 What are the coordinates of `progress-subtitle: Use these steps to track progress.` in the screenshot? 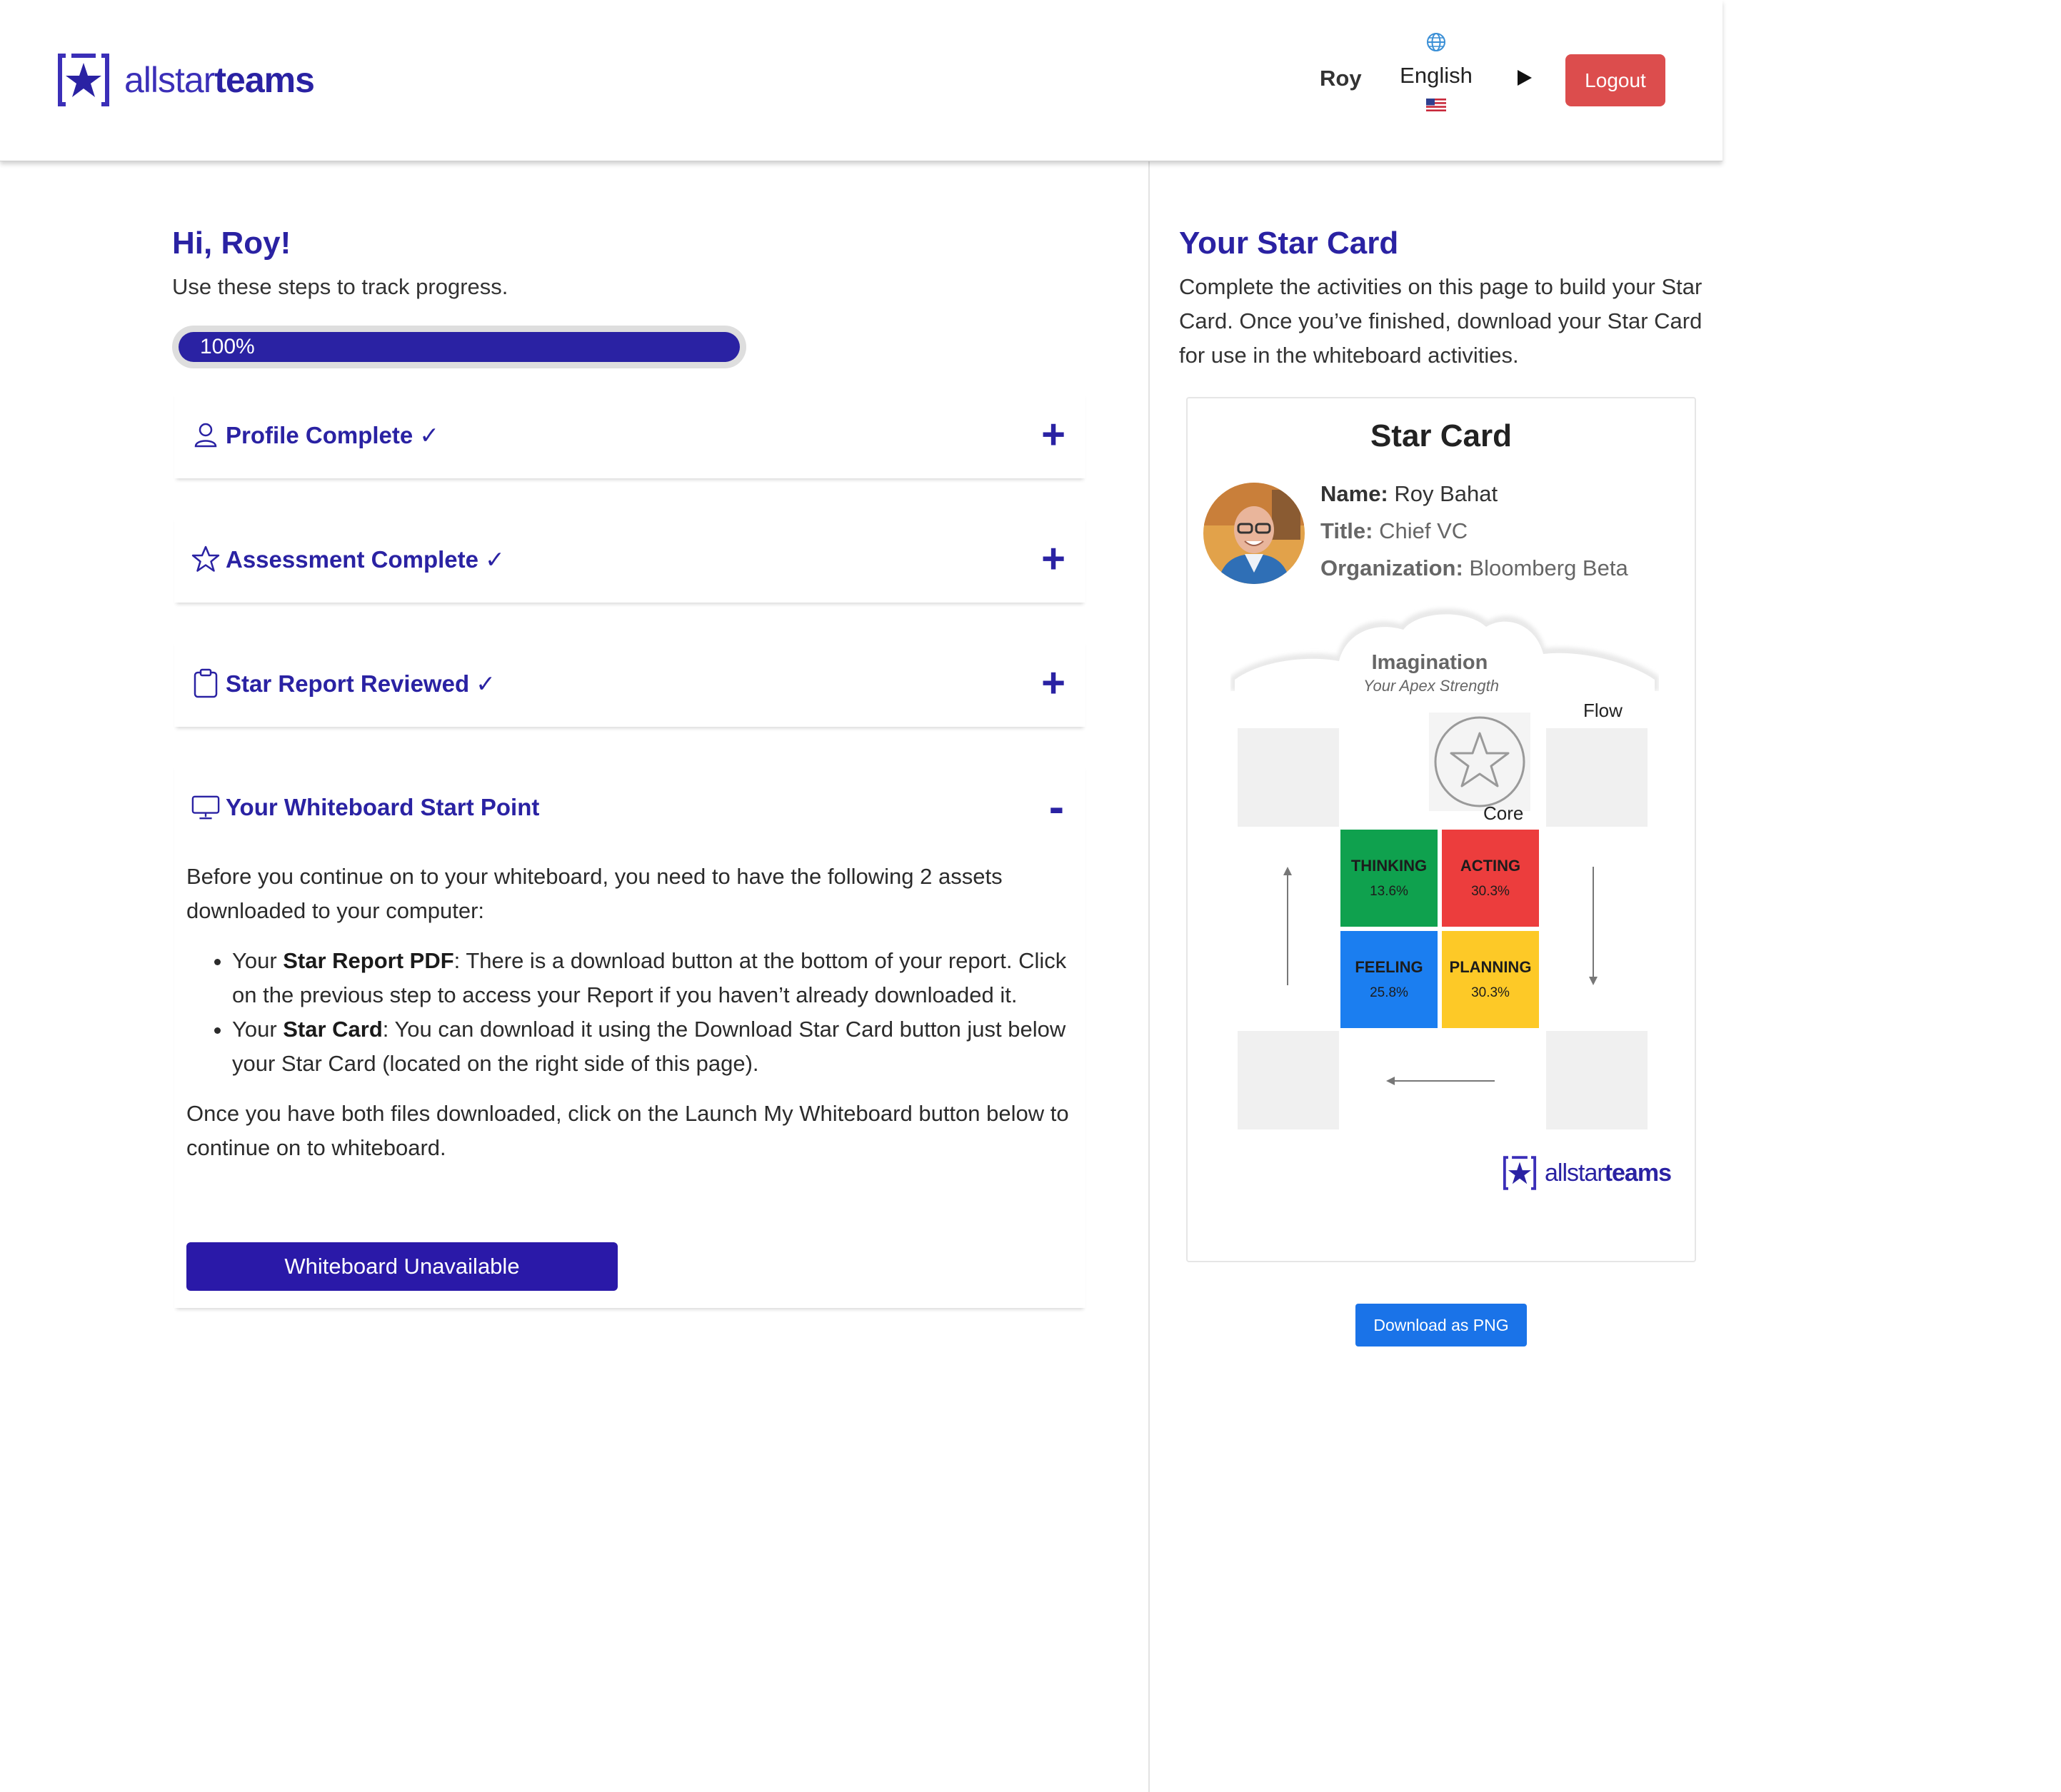 It's located at (340, 286).